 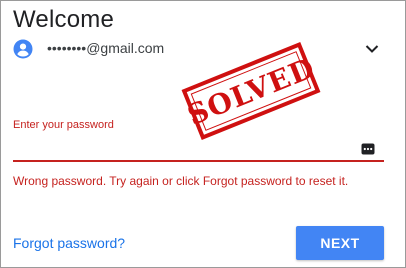 I want to click on account-email: ••••••••@gmail.com, so click(x=106, y=48).